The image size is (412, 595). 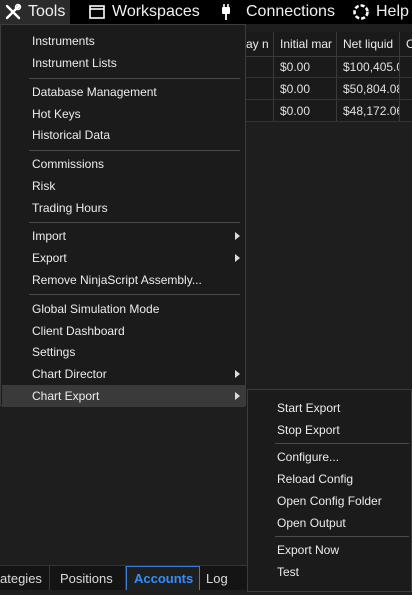 What do you see at coordinates (156, 11) in the screenshot?
I see `menu-workspaces-label: Workspaces` at bounding box center [156, 11].